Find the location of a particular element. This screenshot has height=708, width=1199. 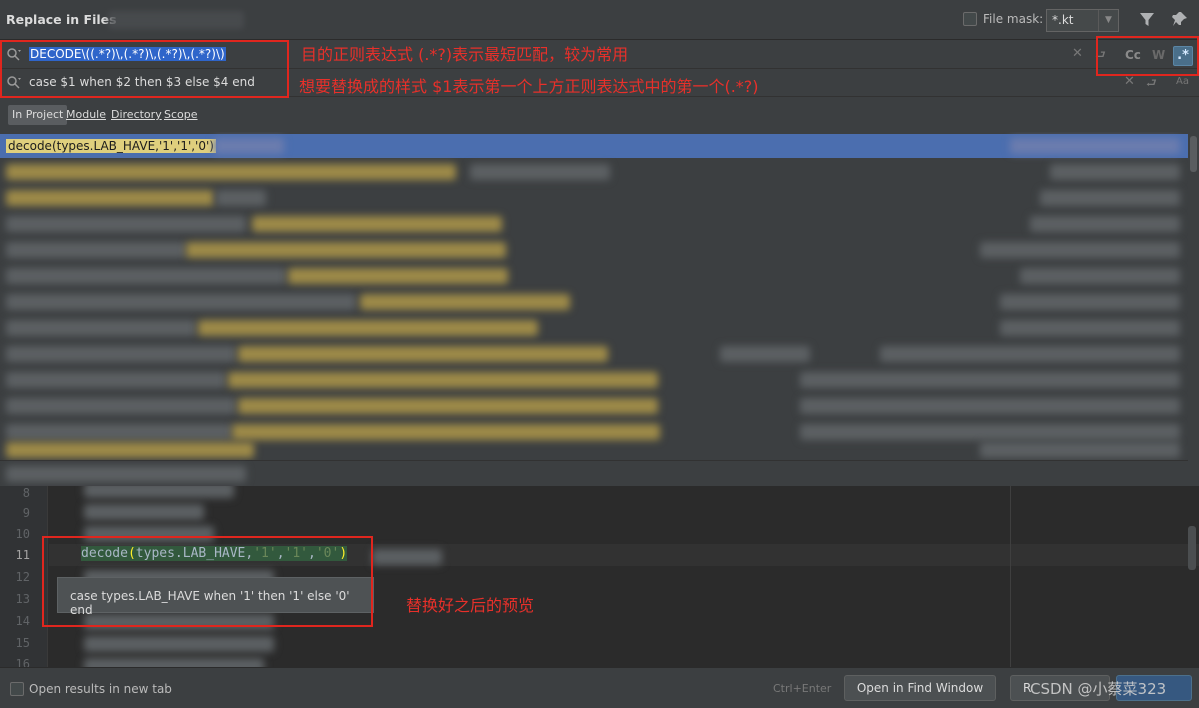

results-scrollbar-thumb is located at coordinates (1193, 154).